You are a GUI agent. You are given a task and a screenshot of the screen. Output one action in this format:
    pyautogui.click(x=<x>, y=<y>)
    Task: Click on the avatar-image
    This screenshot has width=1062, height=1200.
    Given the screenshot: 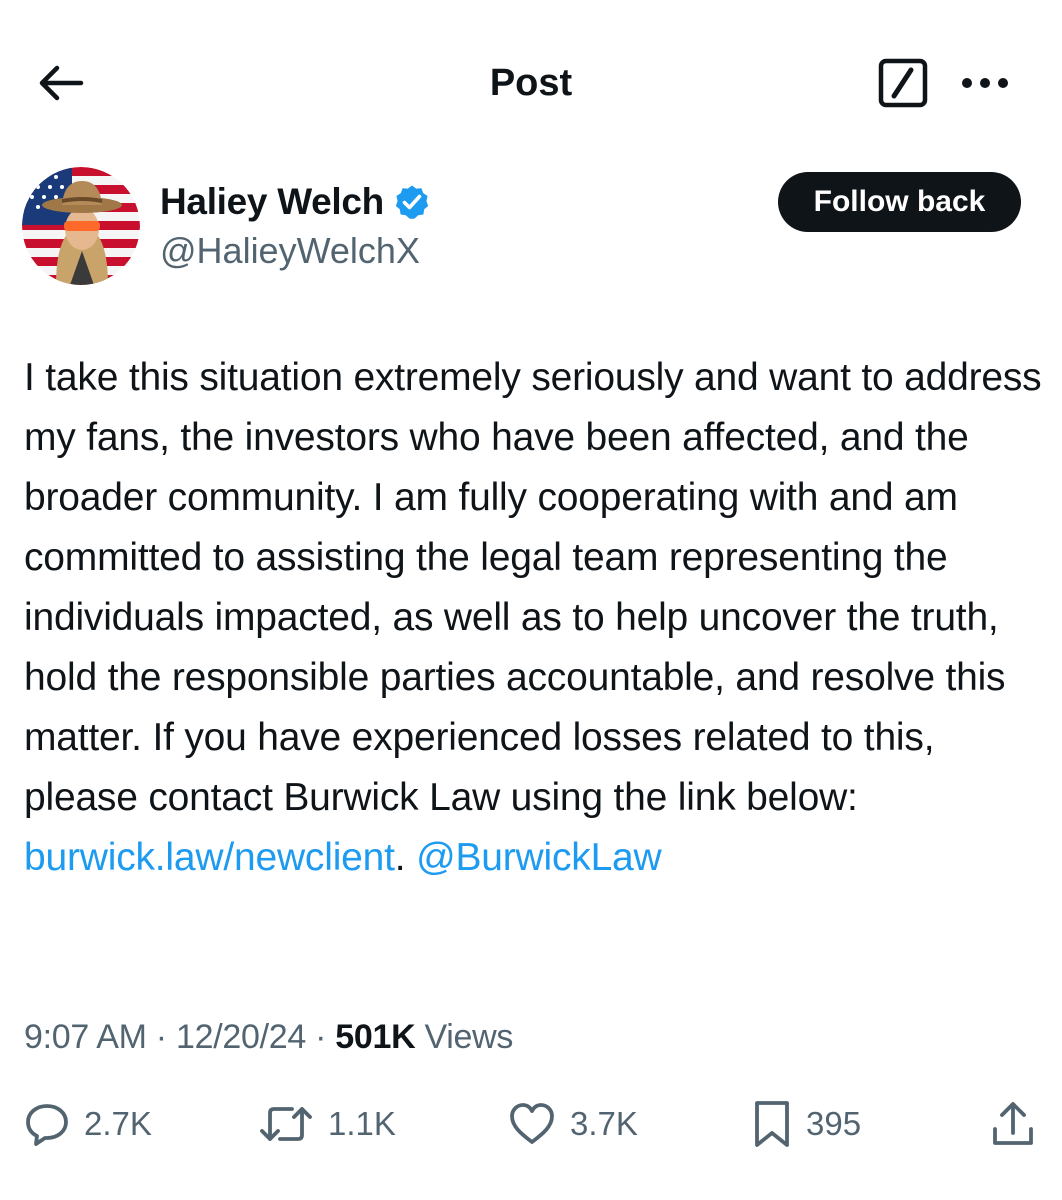 What is the action you would take?
    pyautogui.click(x=81, y=226)
    